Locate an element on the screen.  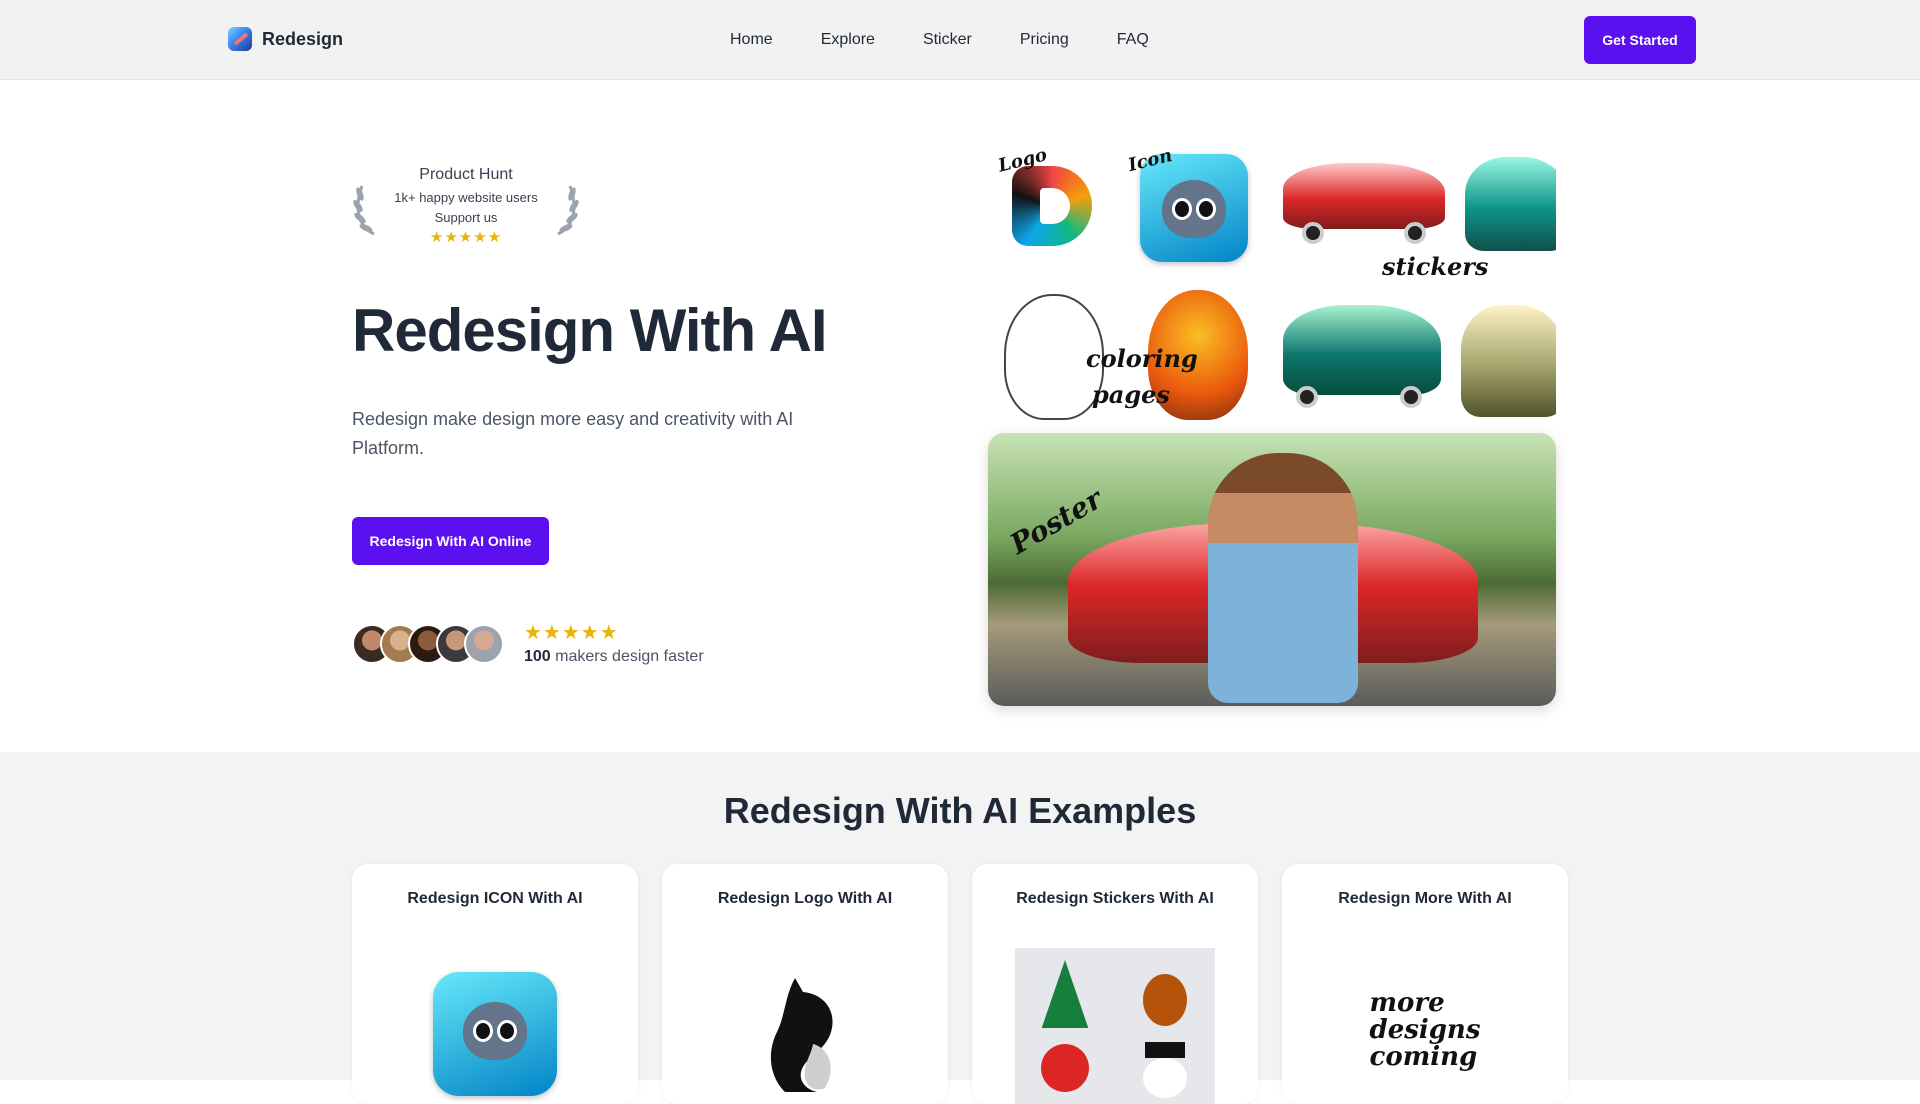
logo-sample-tile: Logo is located at coordinates (1053, 211).